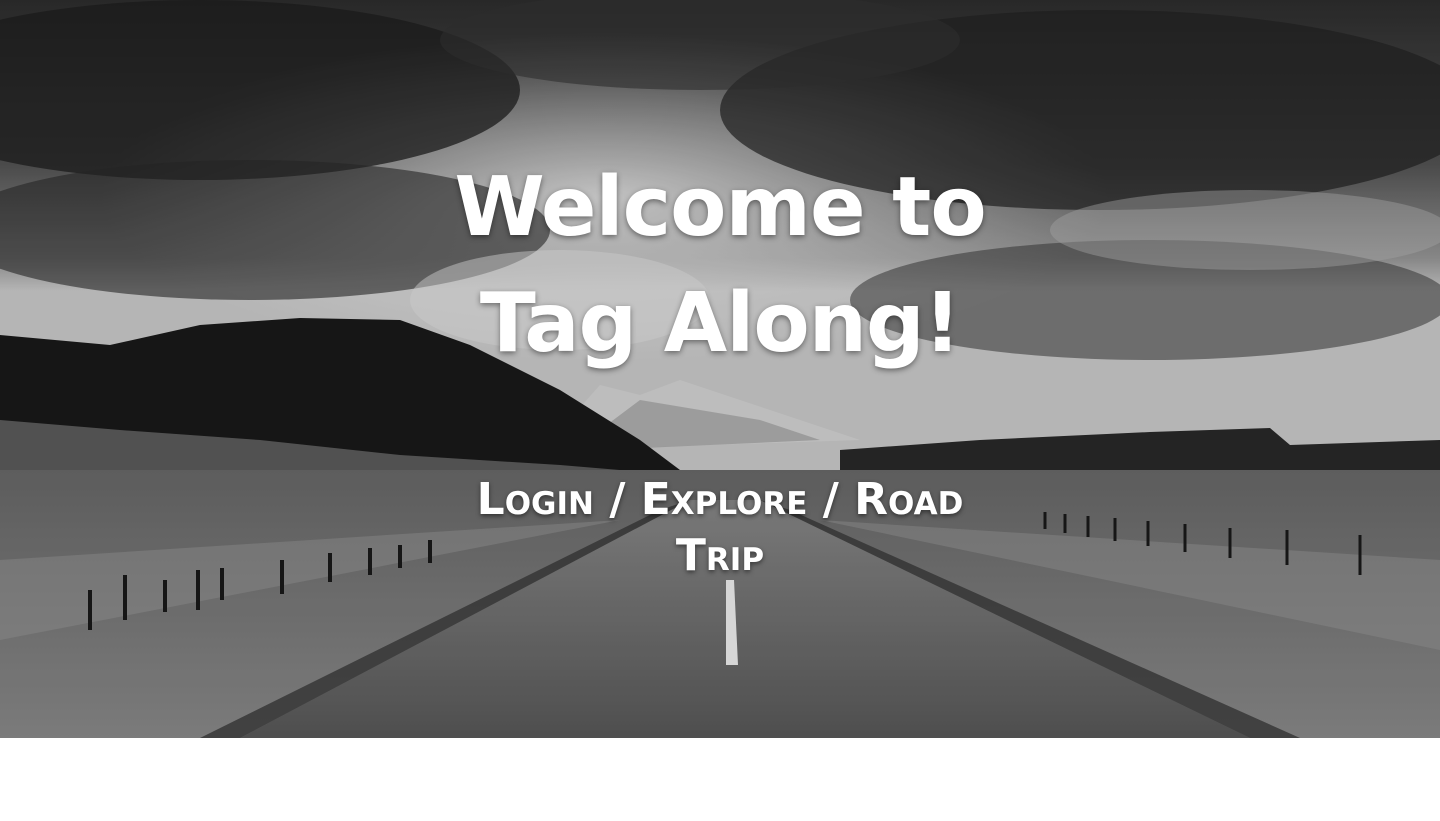  Describe the element at coordinates (720, 265) in the screenshot. I see `page-title: Welcome to Tag Along!` at that location.